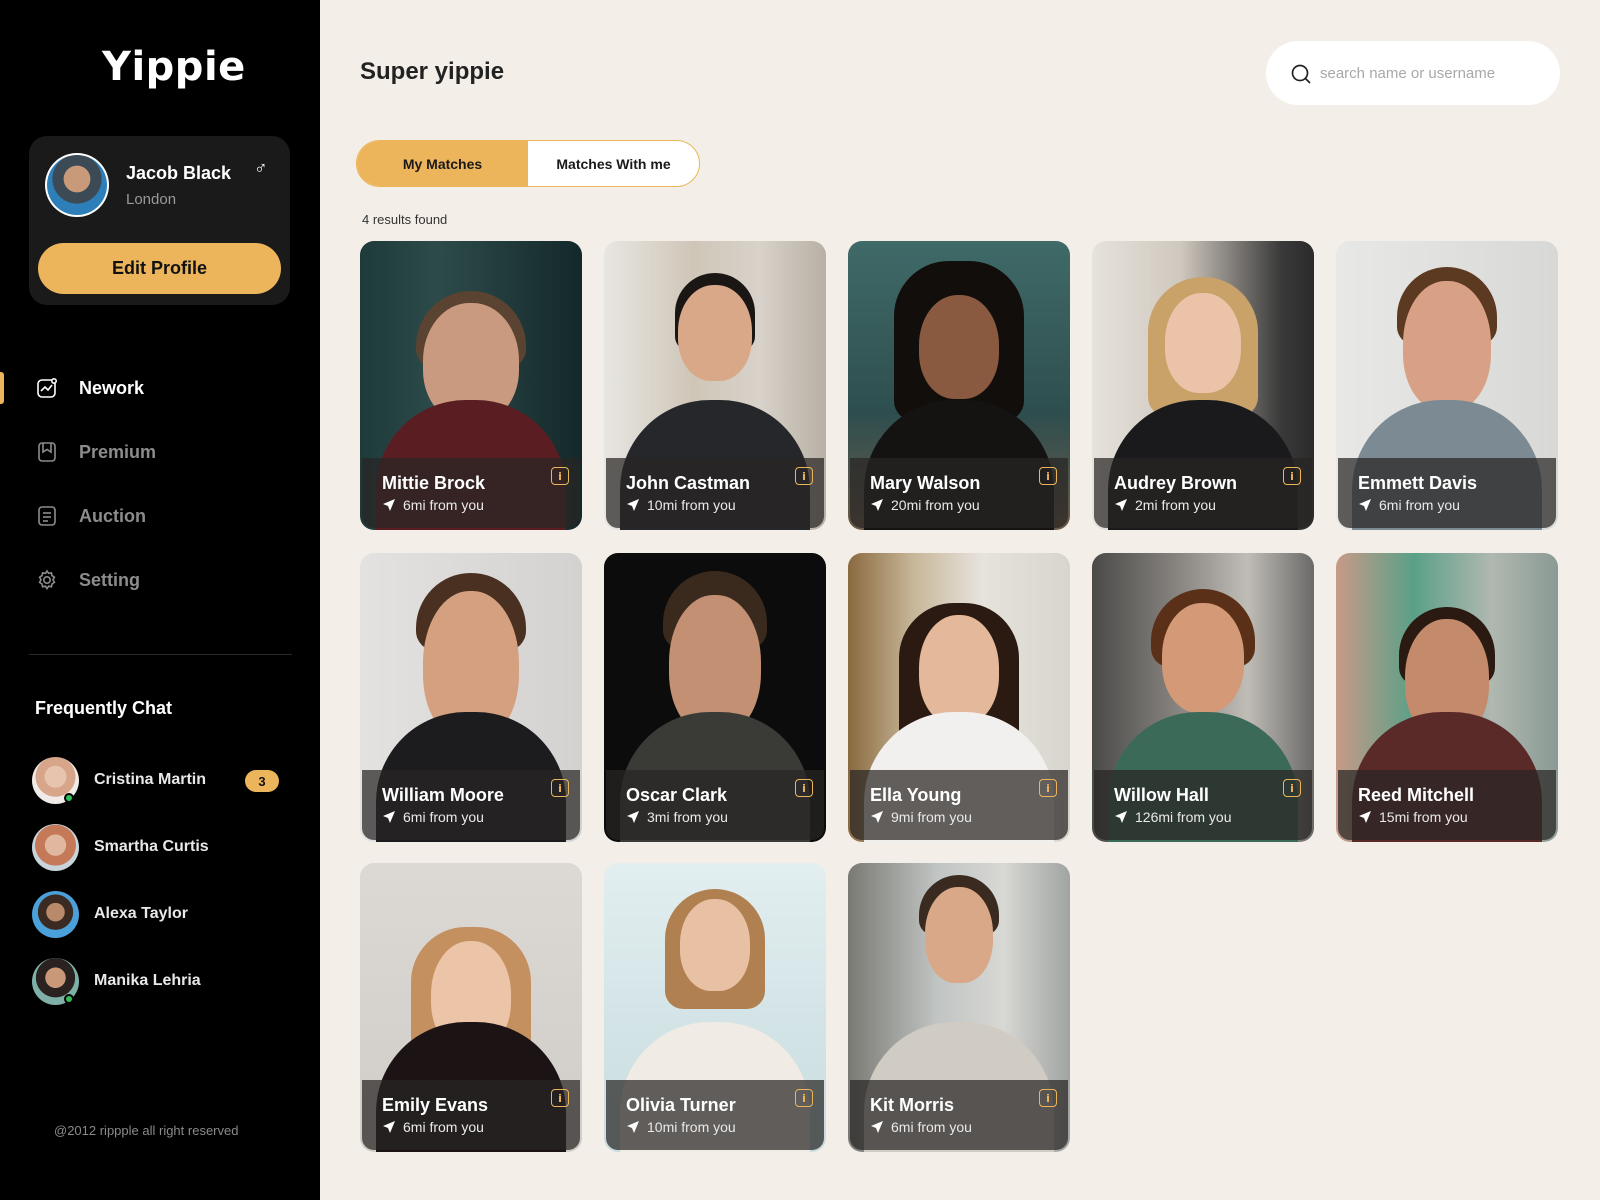 The height and width of the screenshot is (1200, 1600). Describe the element at coordinates (179, 173) in the screenshot. I see `profile-name: Jacob Black` at that location.